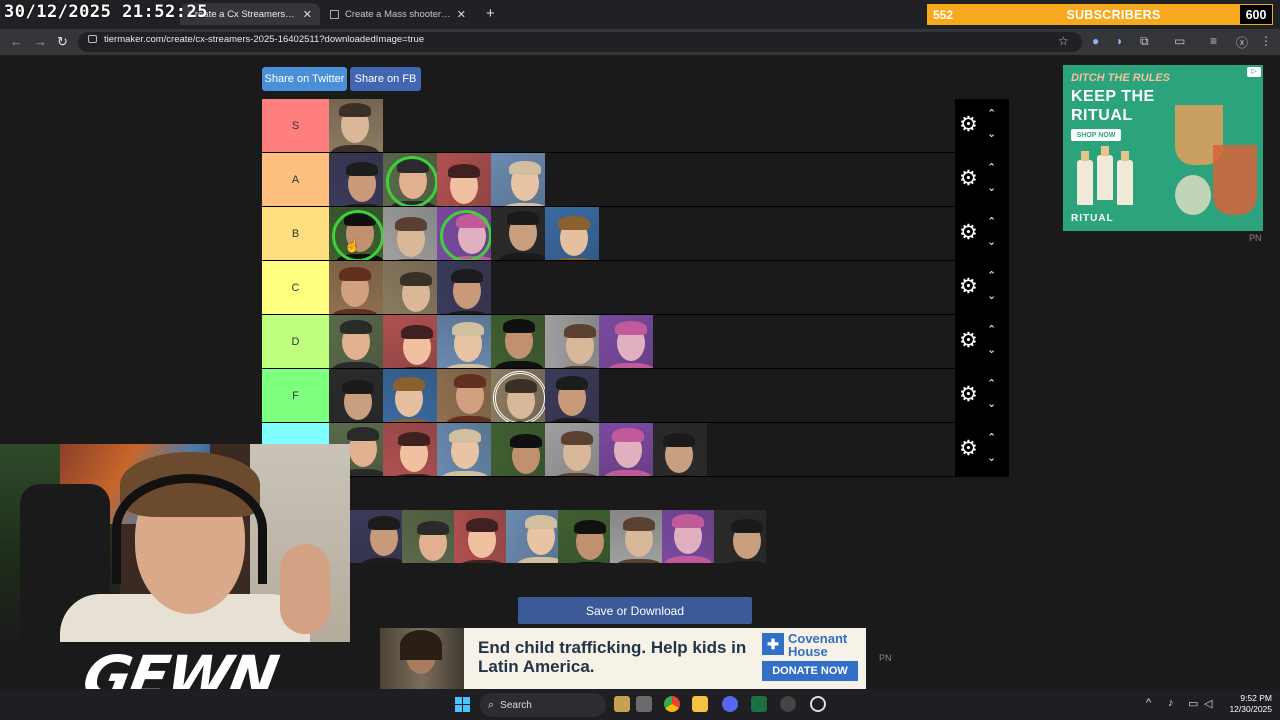 This screenshot has height=720, width=1280. Describe the element at coordinates (1096, 135) in the screenshot. I see `ad-shop-button: SHOP NOW` at that location.